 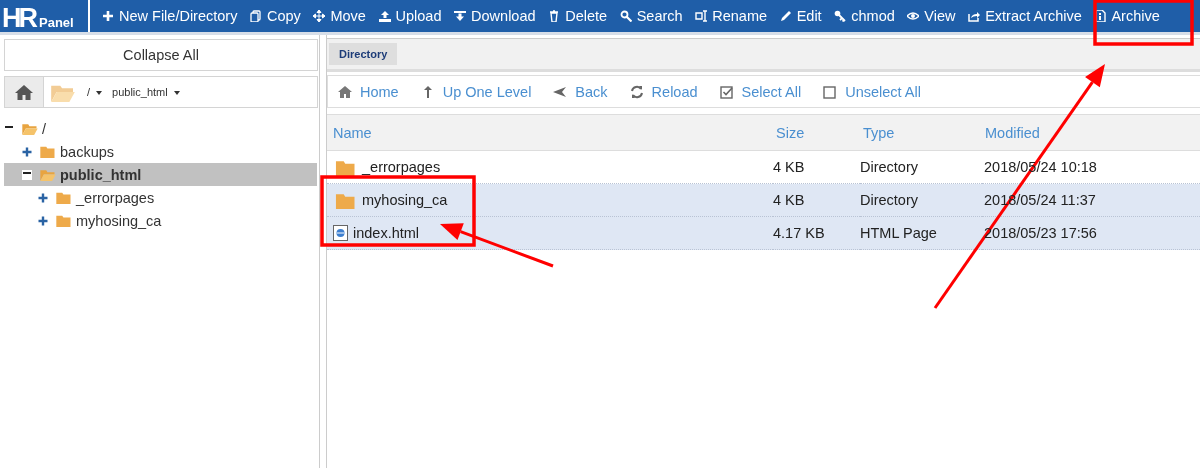 What do you see at coordinates (410, 16) in the screenshot?
I see `toolbar-button: Upload` at bounding box center [410, 16].